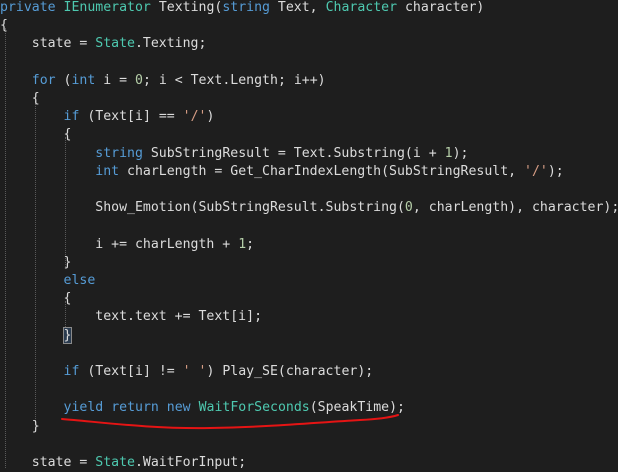 The width and height of the screenshot is (618, 472). I want to click on code-token: else, so click(79, 280).